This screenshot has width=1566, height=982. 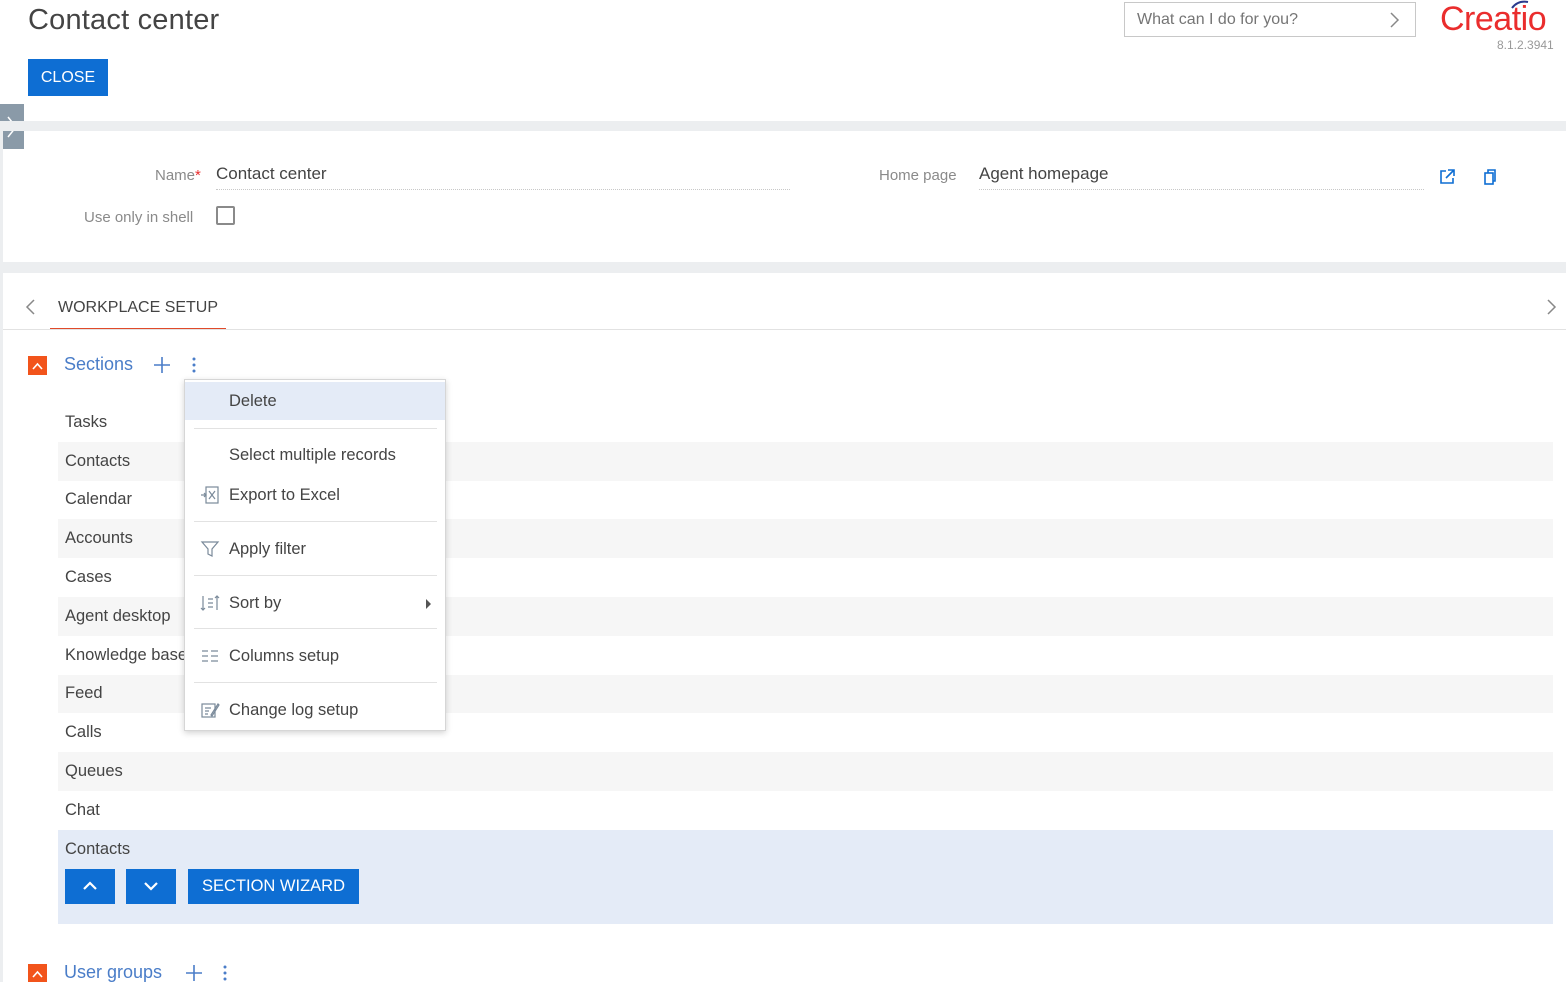 What do you see at coordinates (273, 886) in the screenshot?
I see `section-wizard-button: SECTION WIZARD` at bounding box center [273, 886].